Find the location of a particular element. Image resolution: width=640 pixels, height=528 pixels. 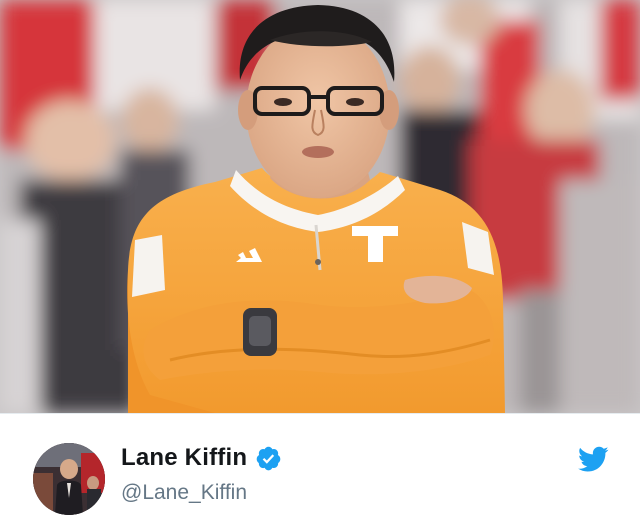

author-display-name: Lane Kiffin is located at coordinates (184, 458).